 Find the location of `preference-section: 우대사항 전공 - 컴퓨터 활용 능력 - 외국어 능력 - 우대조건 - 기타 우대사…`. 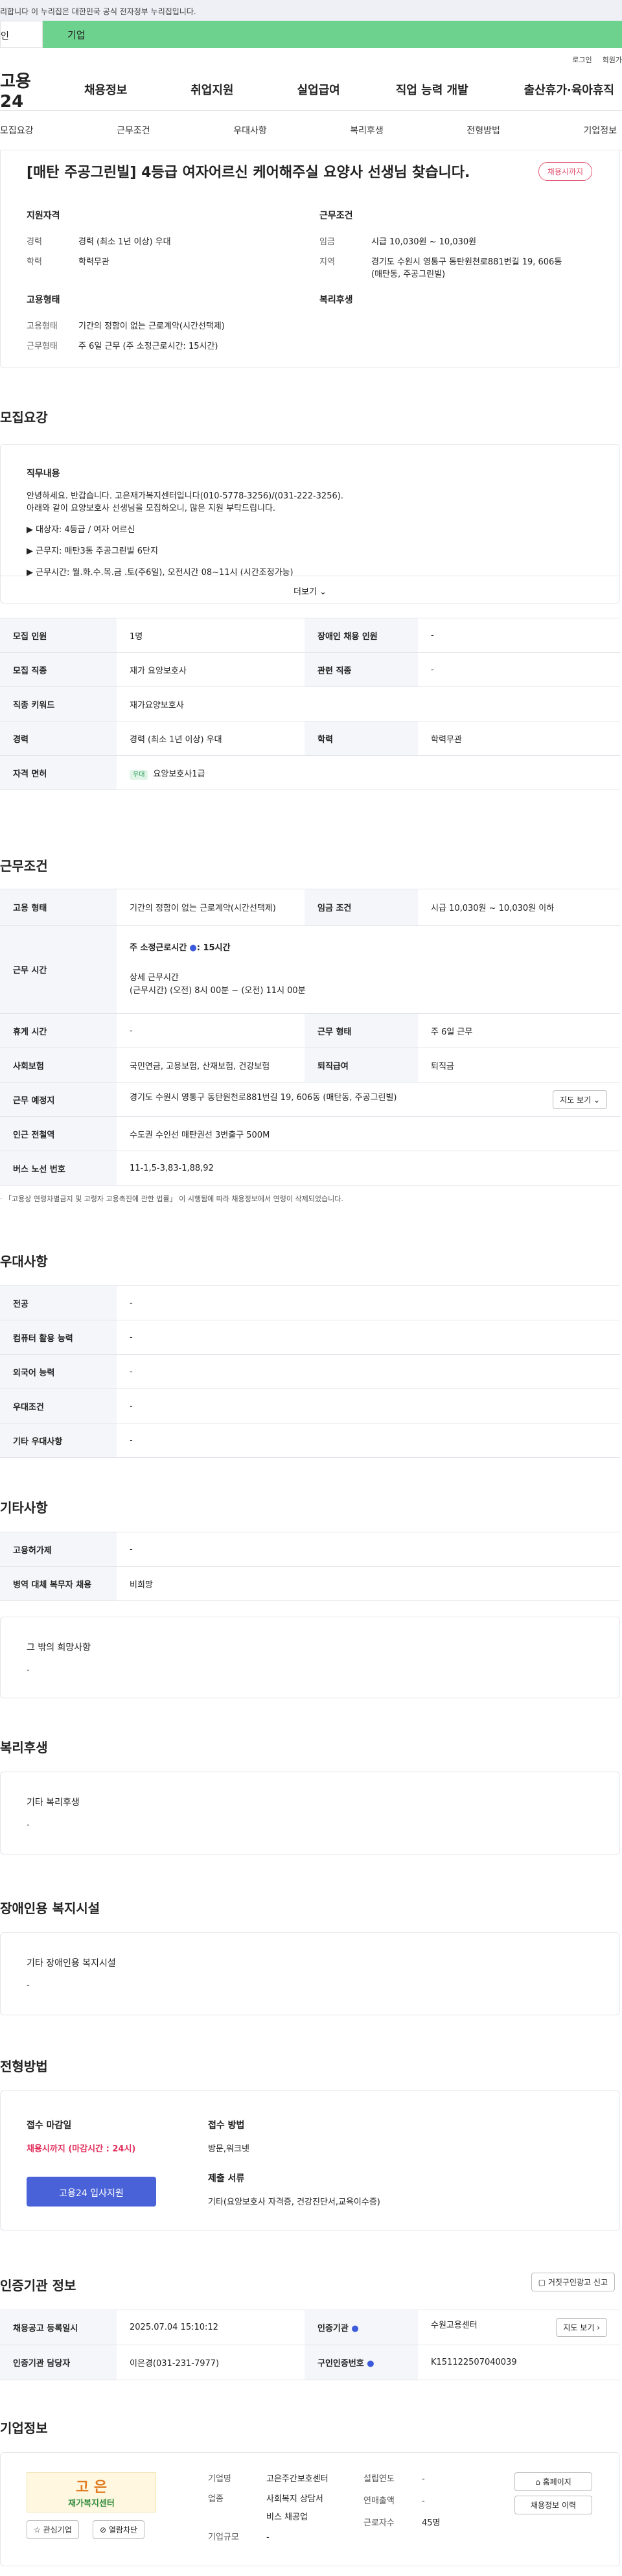

preference-section: 우대사항 전공 - 컴퓨터 활용 능력 - 외국어 능력 - 우대조건 - 기타 우대사… is located at coordinates (310, 1354).